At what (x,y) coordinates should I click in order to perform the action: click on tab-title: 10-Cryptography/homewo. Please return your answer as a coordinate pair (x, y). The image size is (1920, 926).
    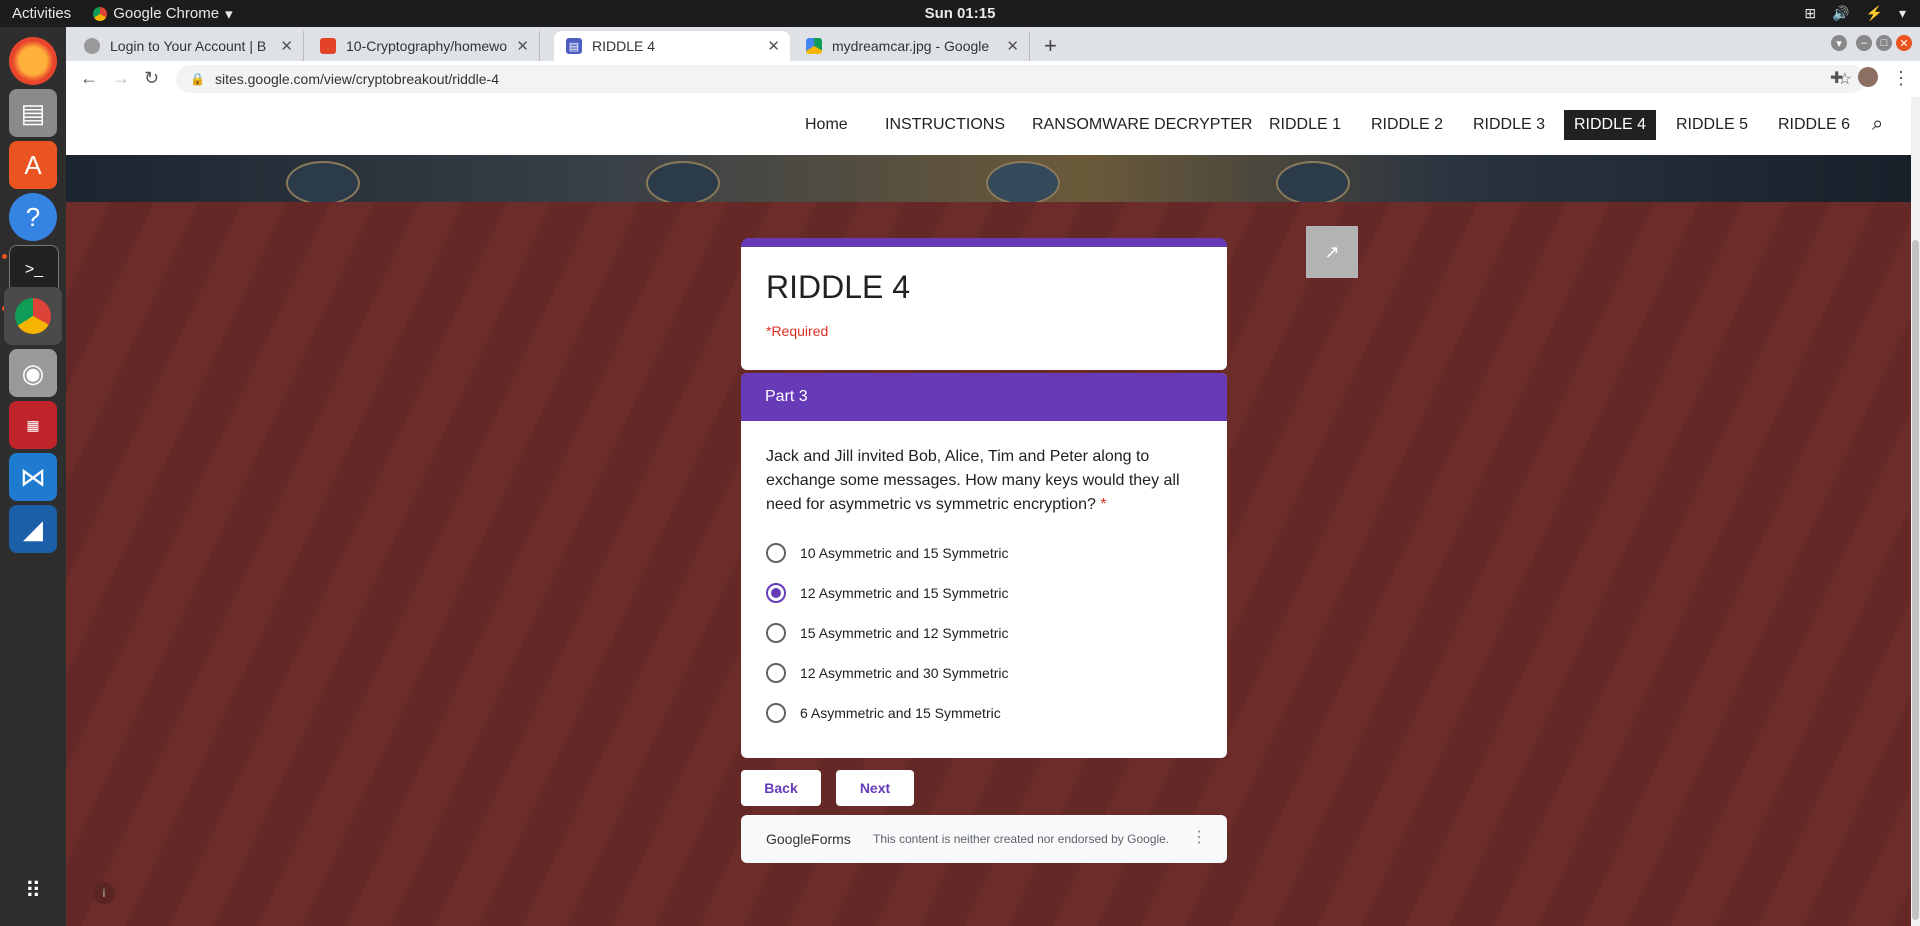
    Looking at the image, I should click on (427, 46).